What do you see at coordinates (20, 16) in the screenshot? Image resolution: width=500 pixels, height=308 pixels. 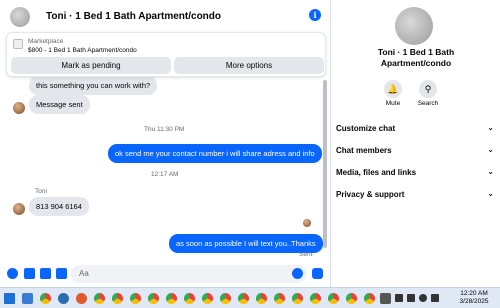 I see `contact-avatar` at bounding box center [20, 16].